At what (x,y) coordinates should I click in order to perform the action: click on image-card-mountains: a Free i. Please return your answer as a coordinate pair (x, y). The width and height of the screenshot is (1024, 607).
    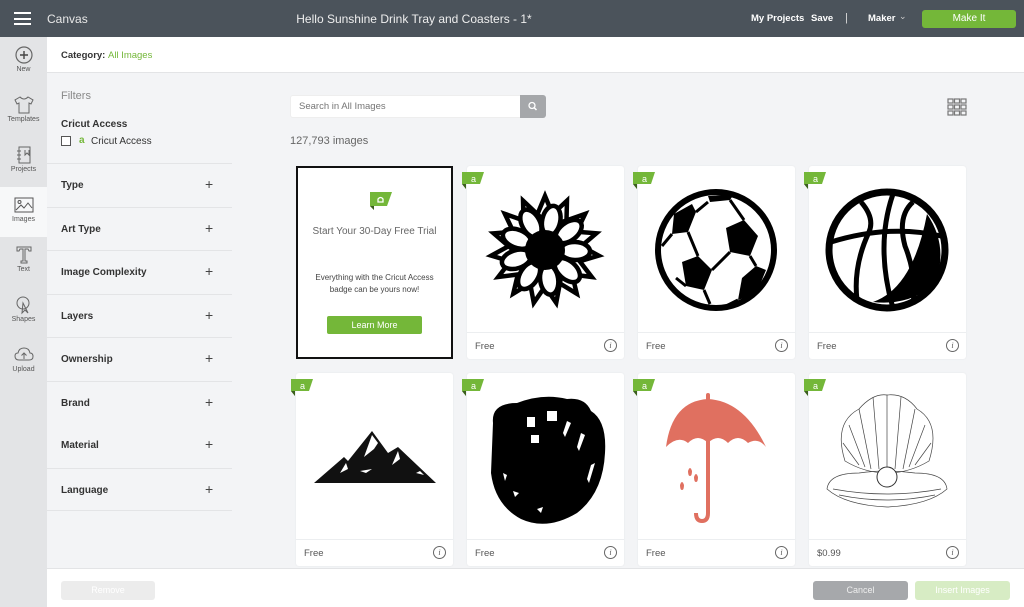
    Looking at the image, I should click on (372, 469).